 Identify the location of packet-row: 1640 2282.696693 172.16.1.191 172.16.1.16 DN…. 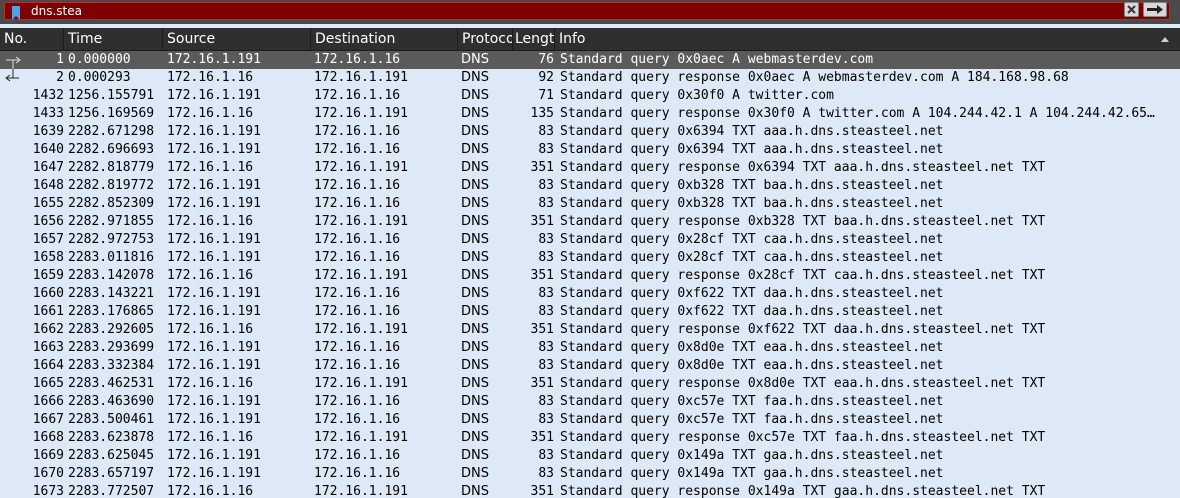
(590, 150).